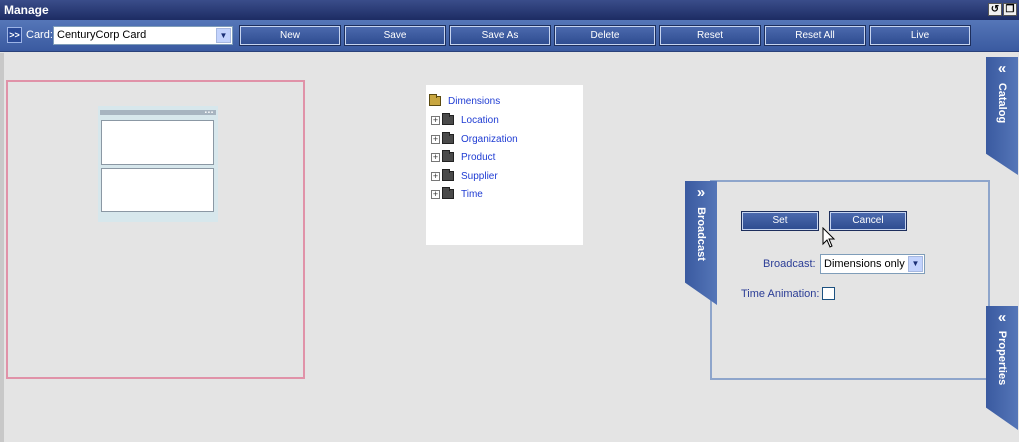 This screenshot has height=442, width=1019. What do you see at coordinates (995, 9) in the screenshot?
I see `refresh-icon: ↺` at bounding box center [995, 9].